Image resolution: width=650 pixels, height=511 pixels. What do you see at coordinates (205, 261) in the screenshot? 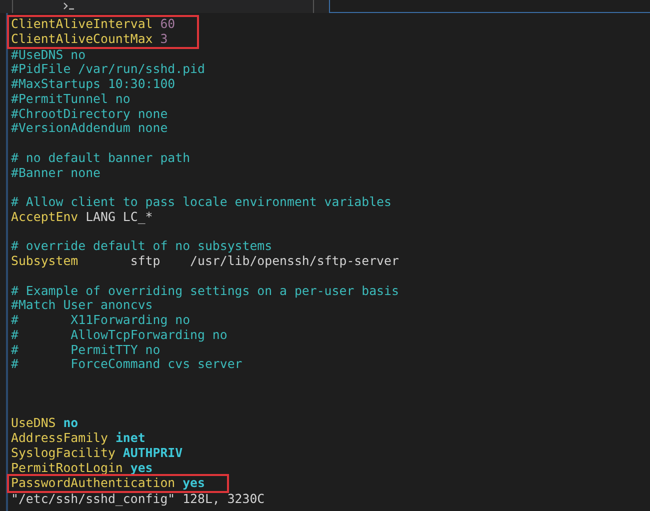
I see `code-line: Subsystem sftp /usr/lib/openssh/sftp-server` at bounding box center [205, 261].